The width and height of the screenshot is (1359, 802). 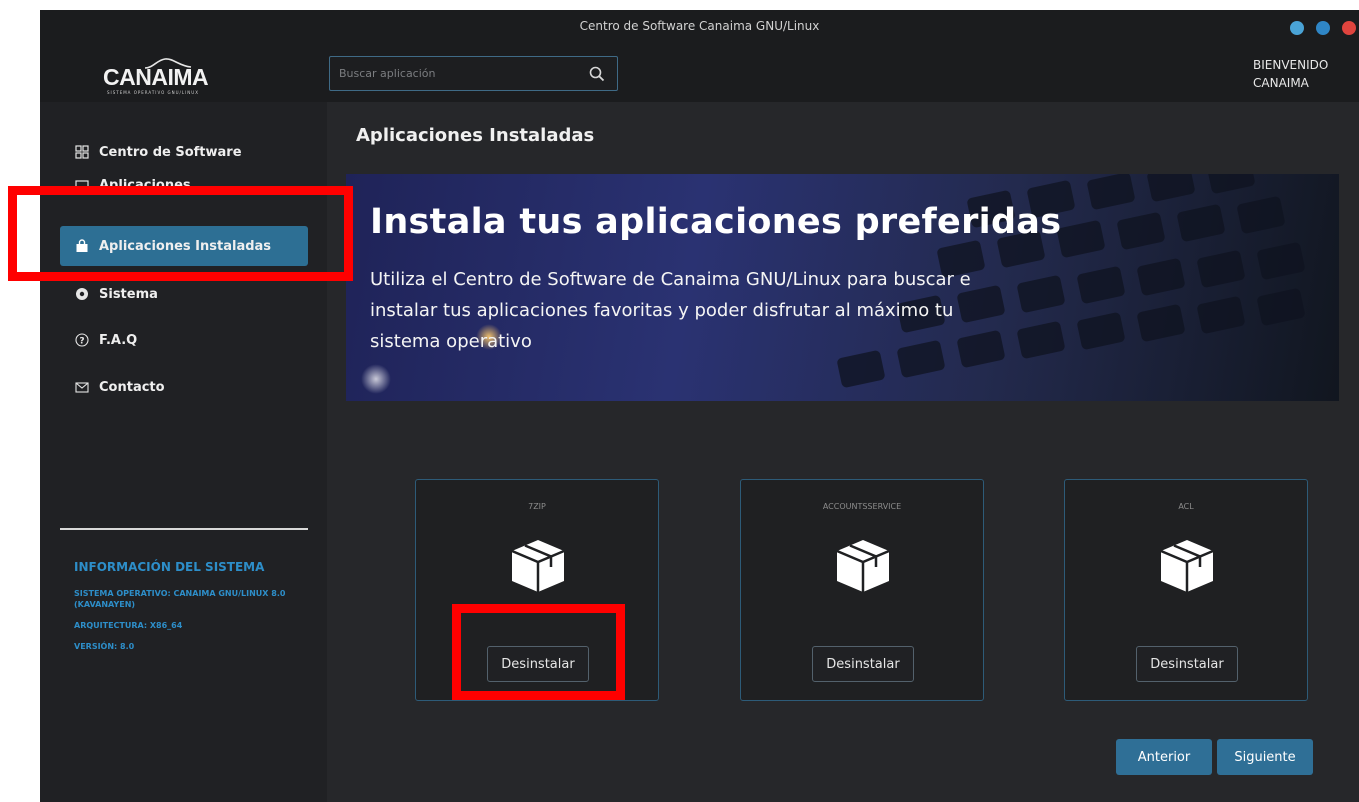 What do you see at coordinates (1290, 74) in the screenshot?
I see `welcome-text: BIENVENIDO CANAIMA` at bounding box center [1290, 74].